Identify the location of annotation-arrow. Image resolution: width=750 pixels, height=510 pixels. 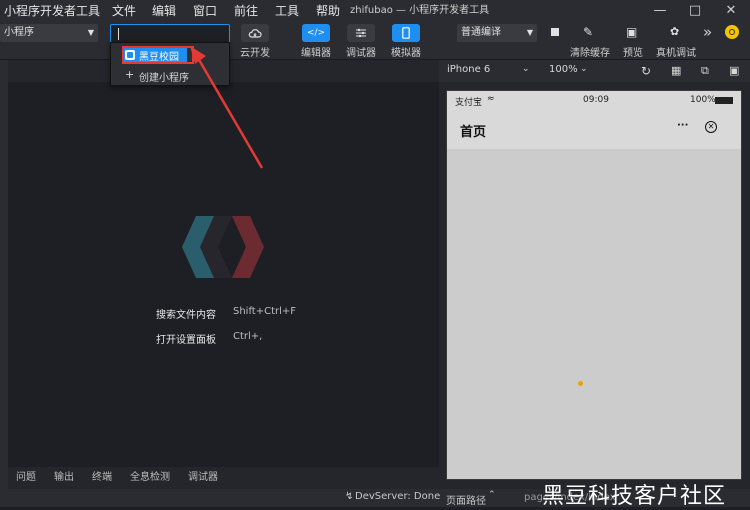
(227, 107).